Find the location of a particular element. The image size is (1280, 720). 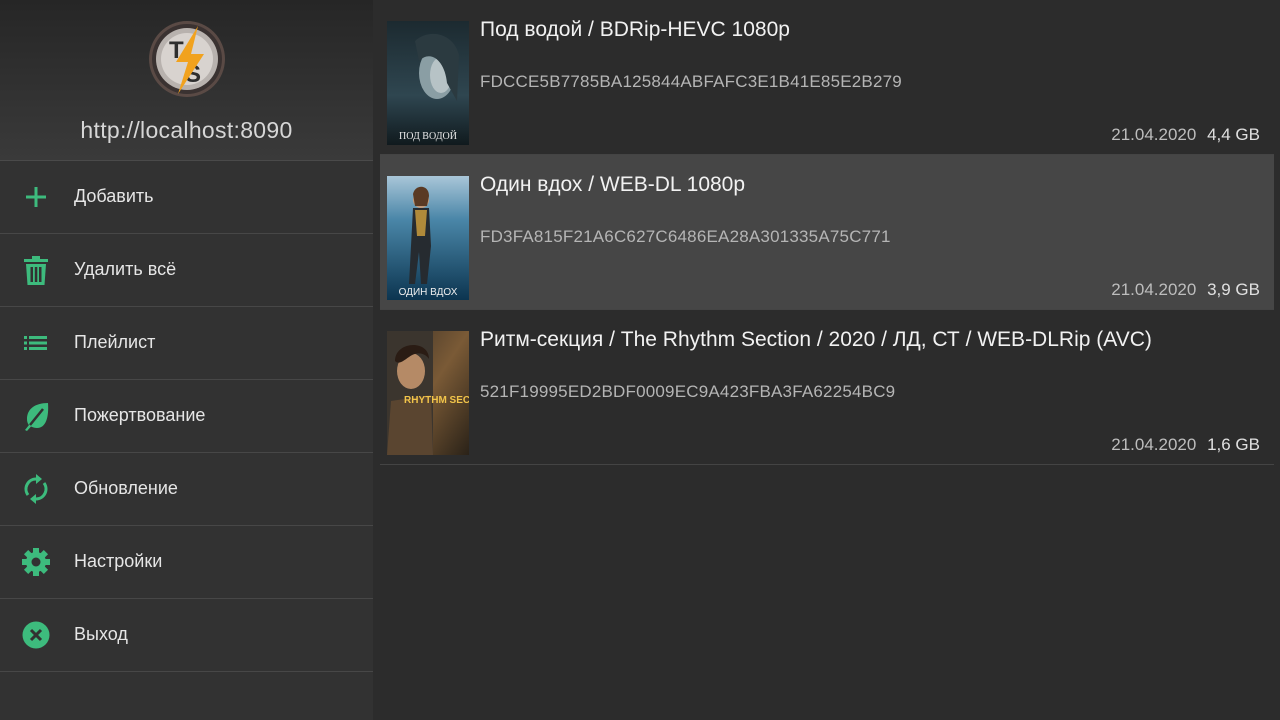

menu-item-donate: Пожертвование is located at coordinates (186, 416).